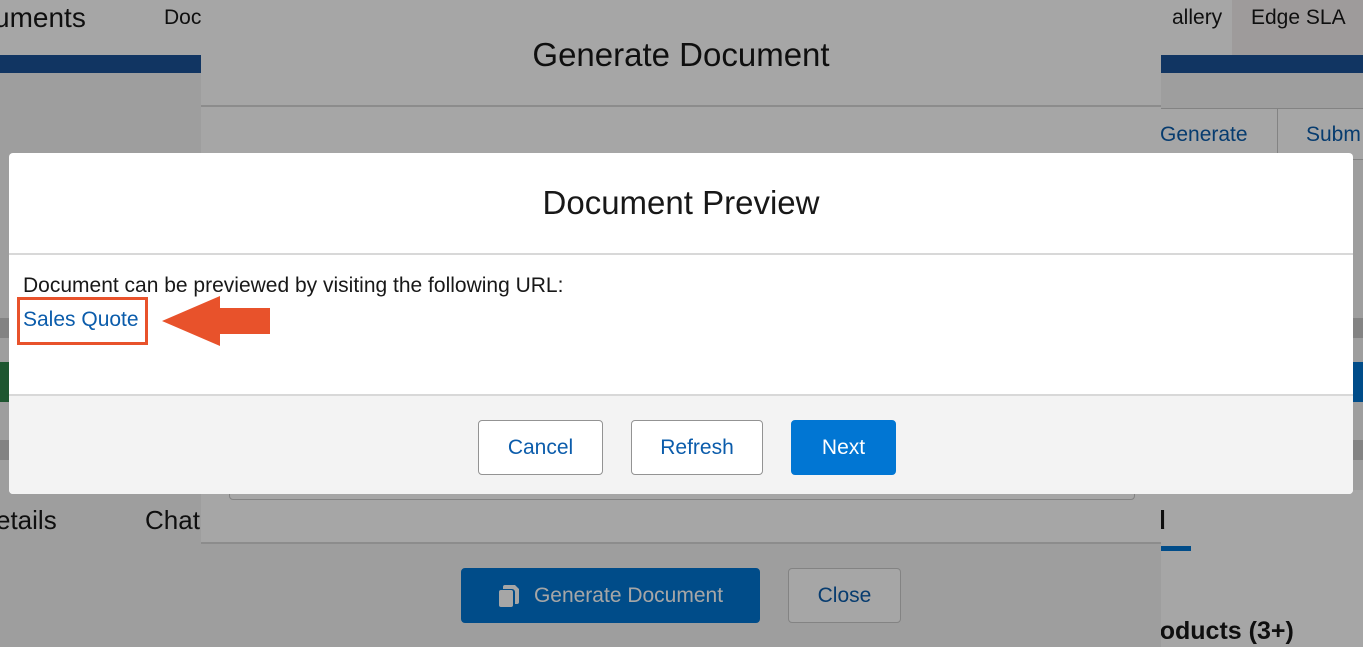  What do you see at coordinates (843, 447) in the screenshot?
I see `next-button: Next` at bounding box center [843, 447].